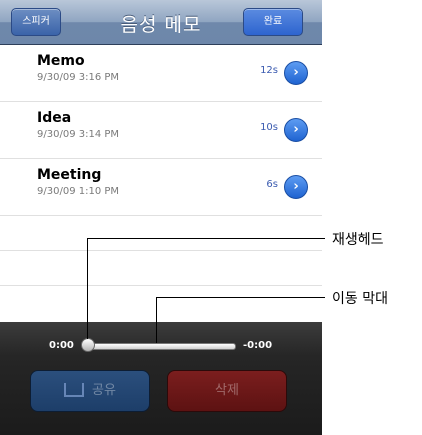 This screenshot has width=422, height=435. What do you see at coordinates (161, 73) in the screenshot?
I see `list-item: Memo 9/30/09 3:16 PM 12s ›` at bounding box center [161, 73].